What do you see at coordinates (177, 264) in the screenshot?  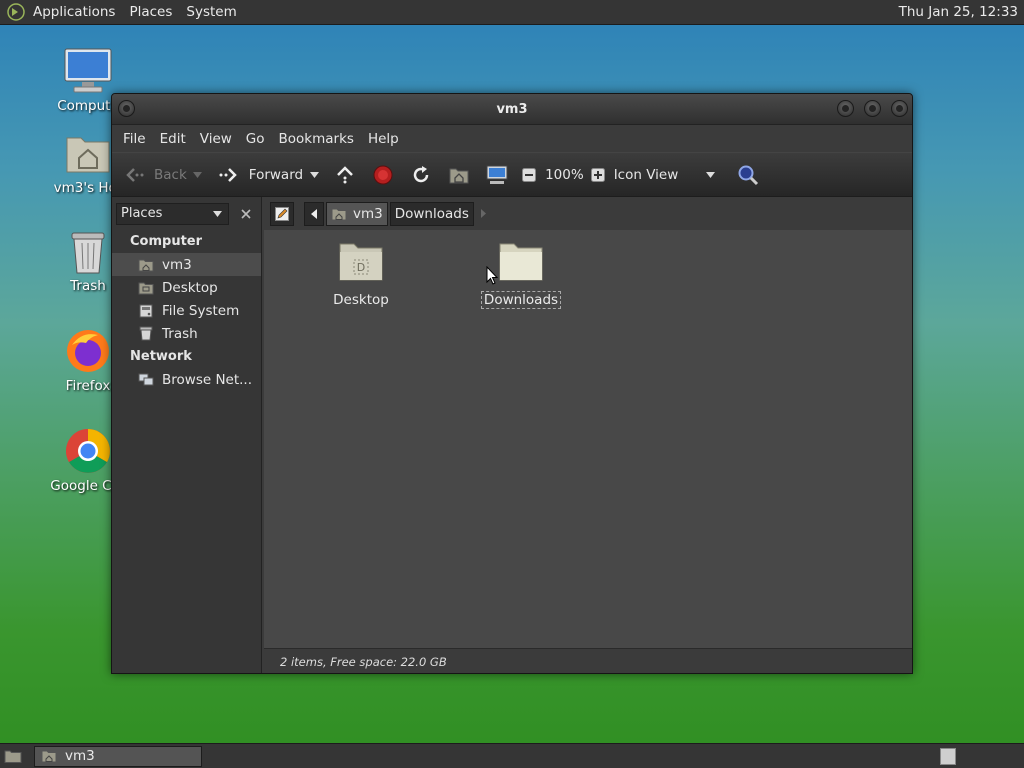 I see `sidebar-item-label: vm3` at bounding box center [177, 264].